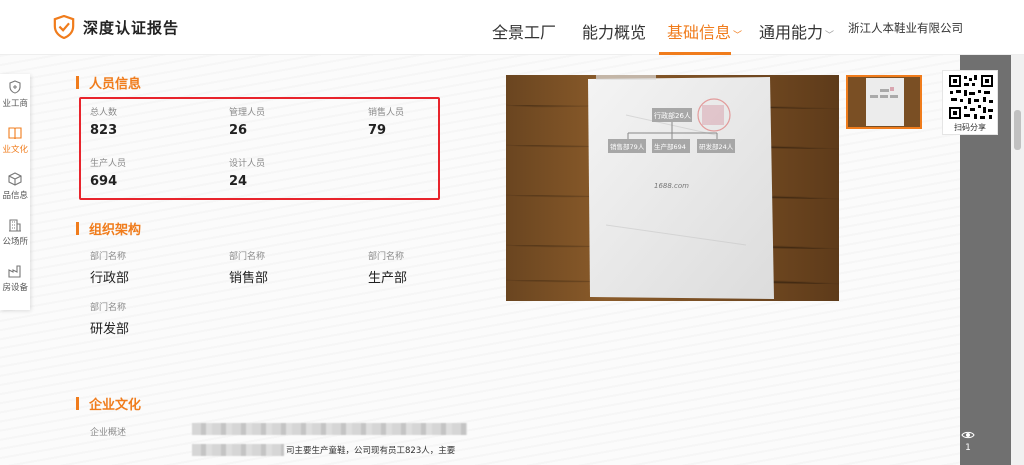  Describe the element at coordinates (670, 146) in the screenshot. I see `svg-text: 生产部694` at that location.